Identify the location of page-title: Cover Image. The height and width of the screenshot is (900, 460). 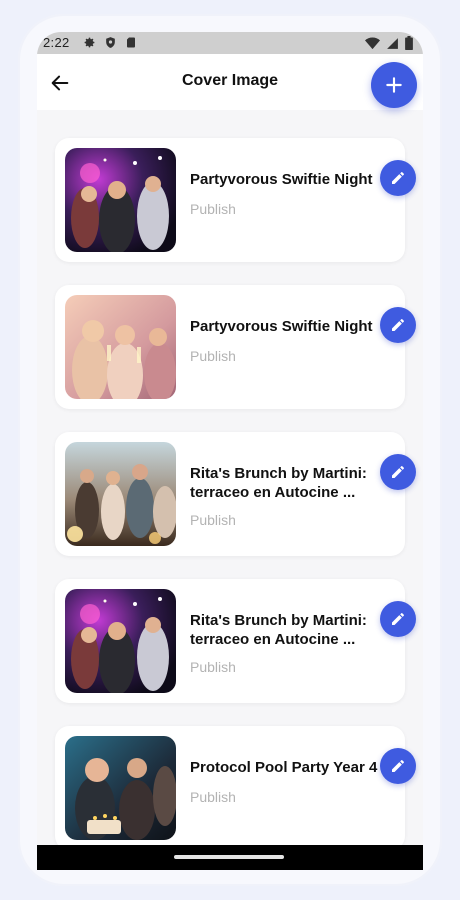
(230, 80).